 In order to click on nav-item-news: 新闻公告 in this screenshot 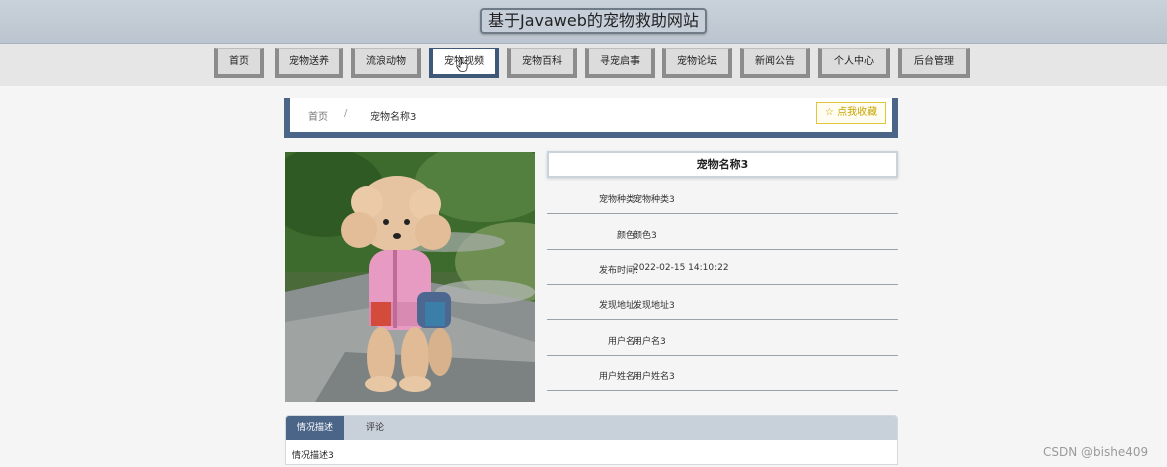, I will do `click(775, 63)`.